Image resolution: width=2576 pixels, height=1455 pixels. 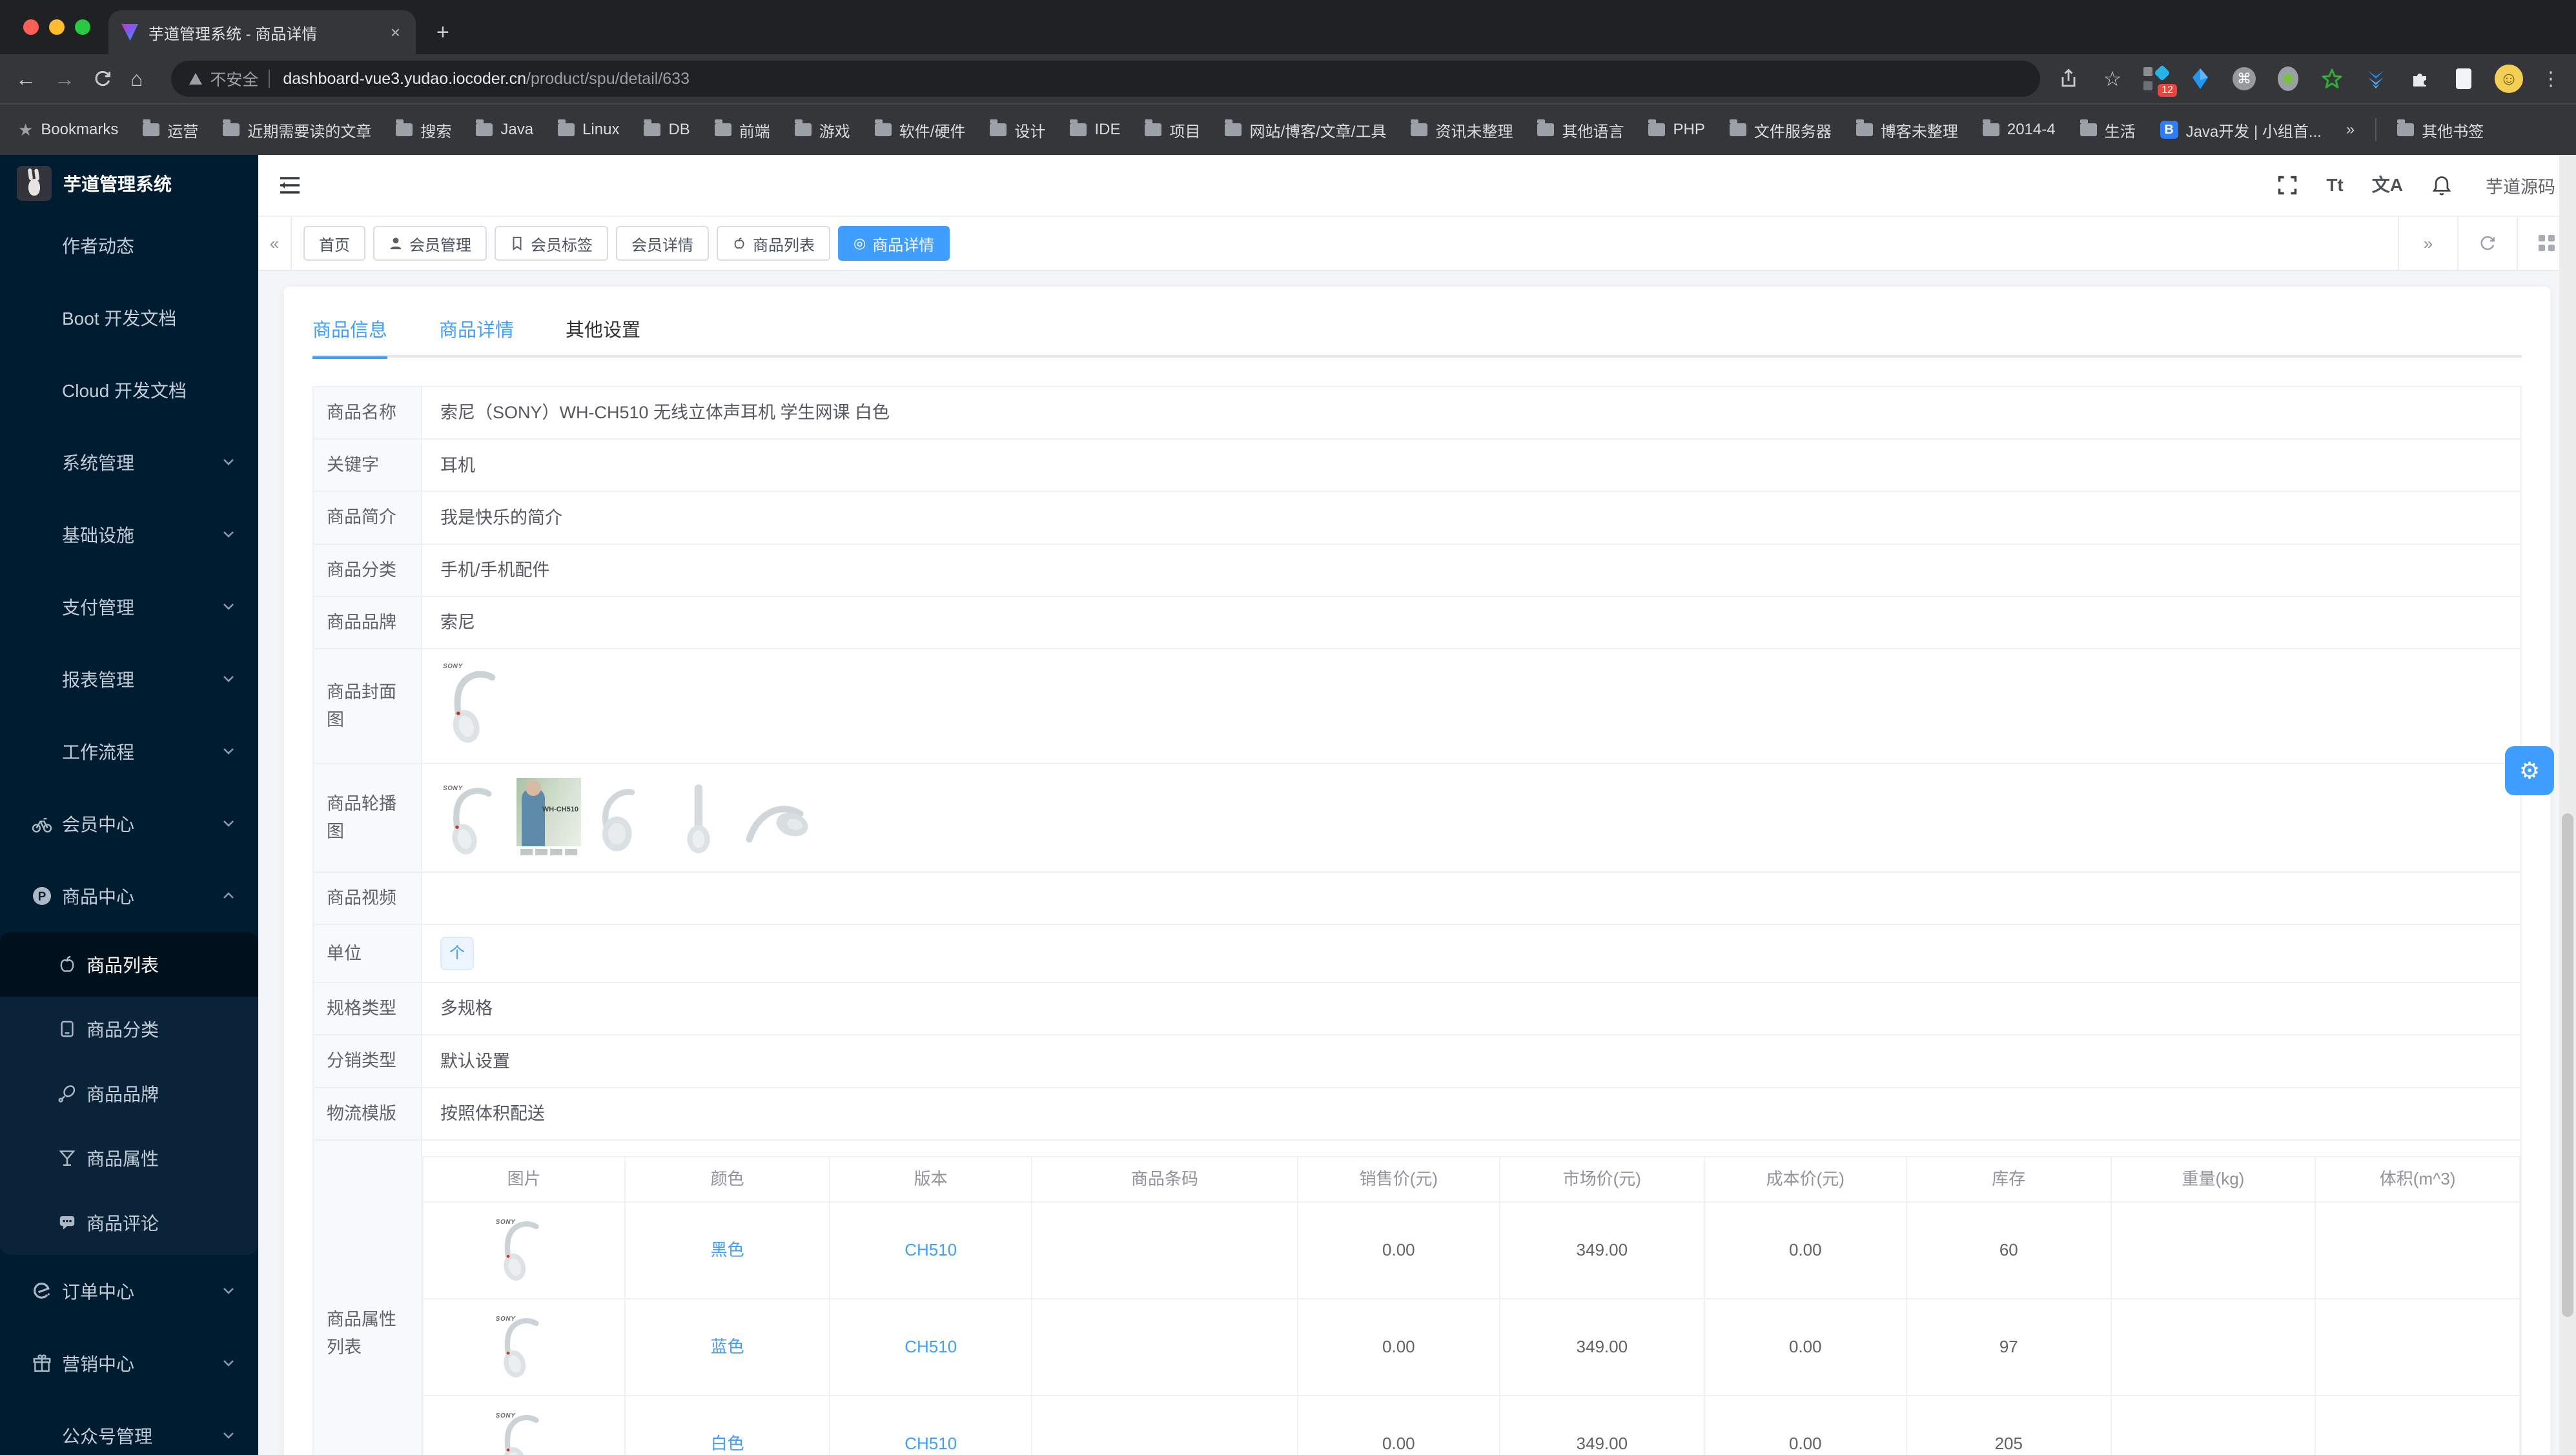 I want to click on browser-tab: 芋道管理系统 - 商品详情 ×, so click(x=262, y=32).